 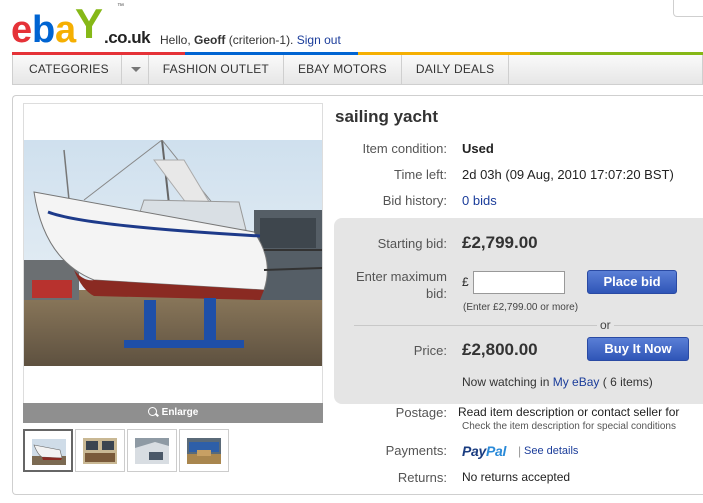 What do you see at coordinates (319, 40) in the screenshot?
I see `sign-out-link: Sign out` at bounding box center [319, 40].